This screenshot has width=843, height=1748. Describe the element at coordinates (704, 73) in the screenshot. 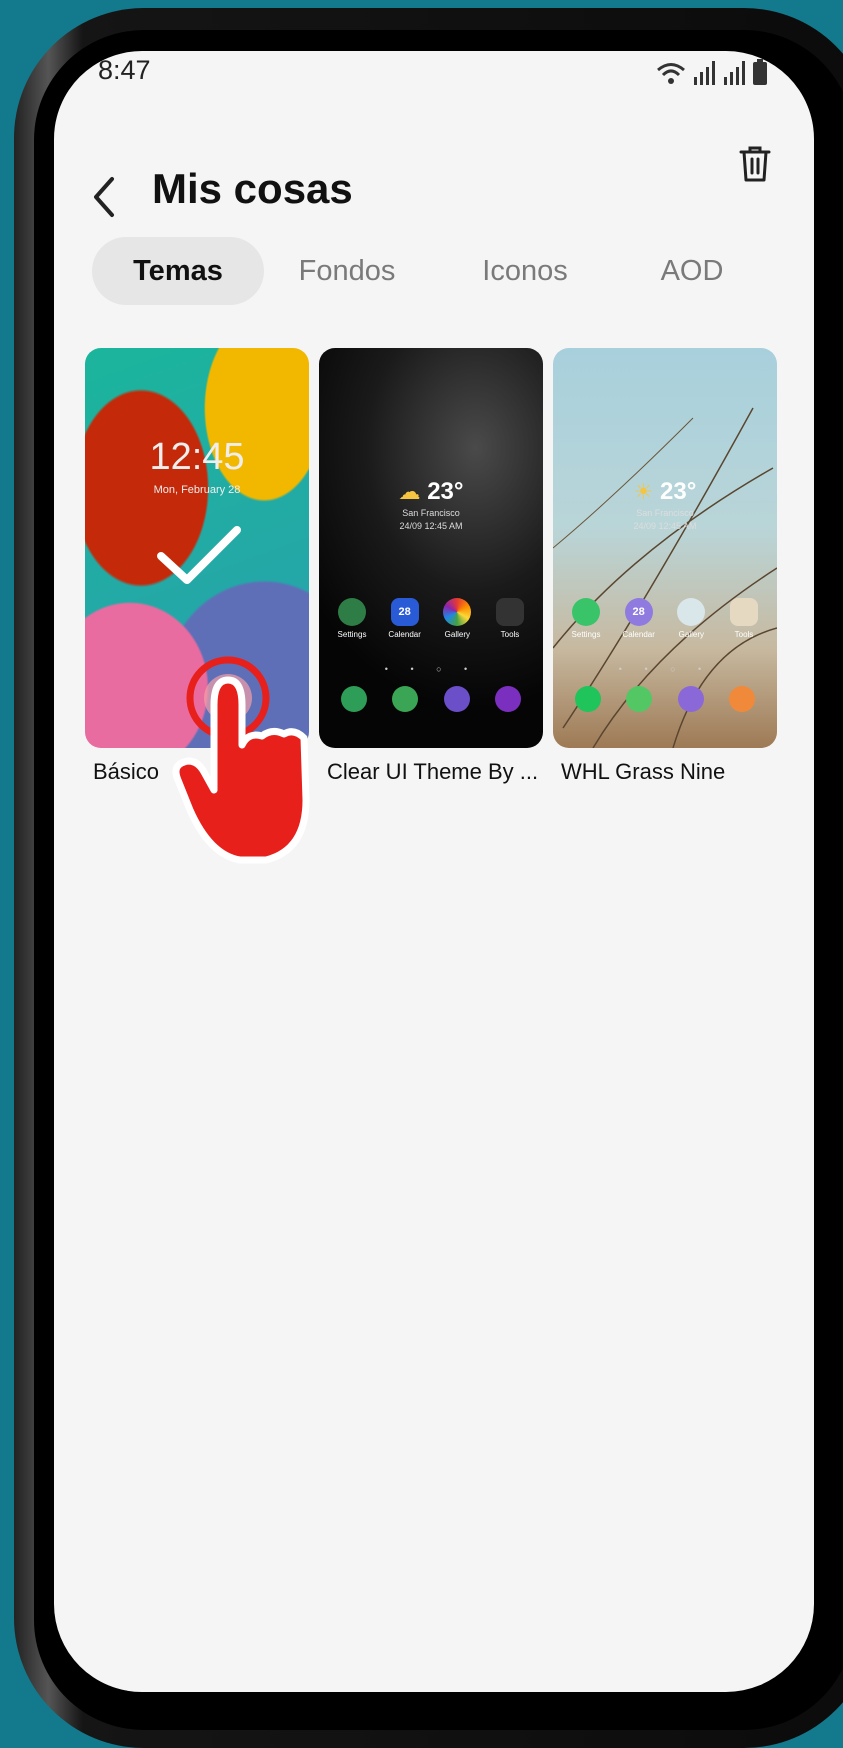

I see `signal-icon` at that location.